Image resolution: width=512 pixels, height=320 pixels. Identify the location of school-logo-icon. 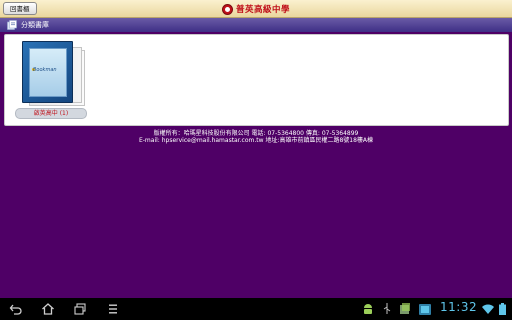
(227, 9).